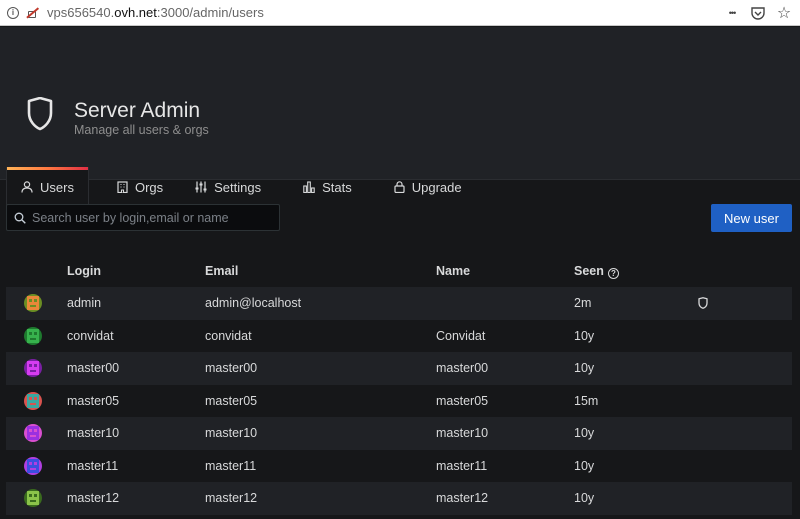  I want to click on page-subtitle: Manage all users & orgs, so click(141, 130).